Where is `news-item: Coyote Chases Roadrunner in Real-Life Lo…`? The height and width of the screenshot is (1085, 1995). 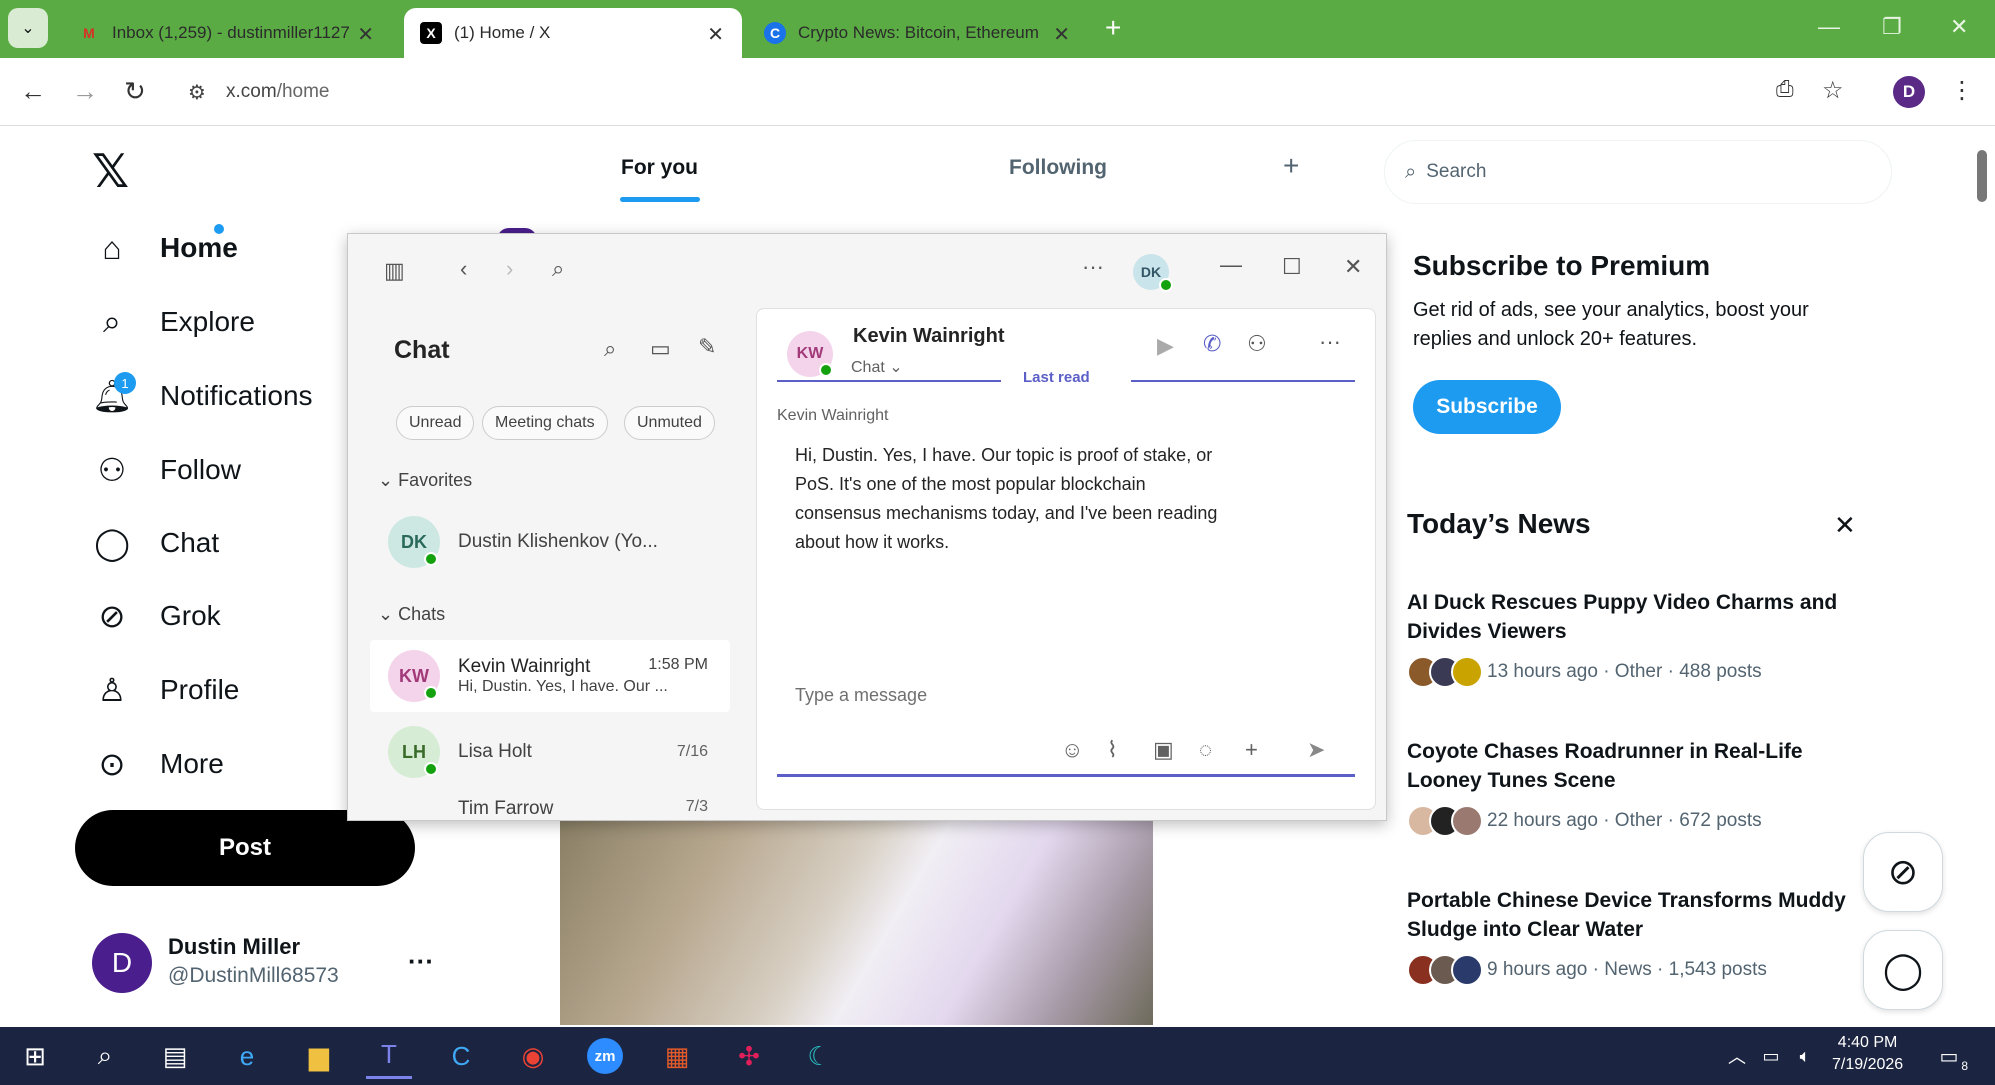
news-item: Coyote Chases Roadrunner in Real-Life Lo… is located at coordinates (1642, 787).